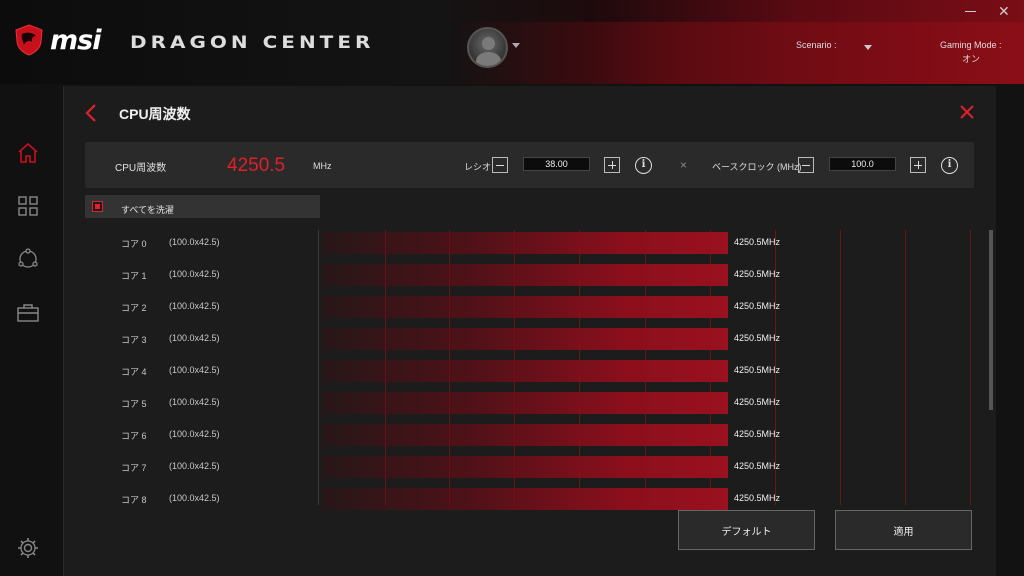 The image size is (1024, 576). I want to click on home-icon, so click(28, 153).